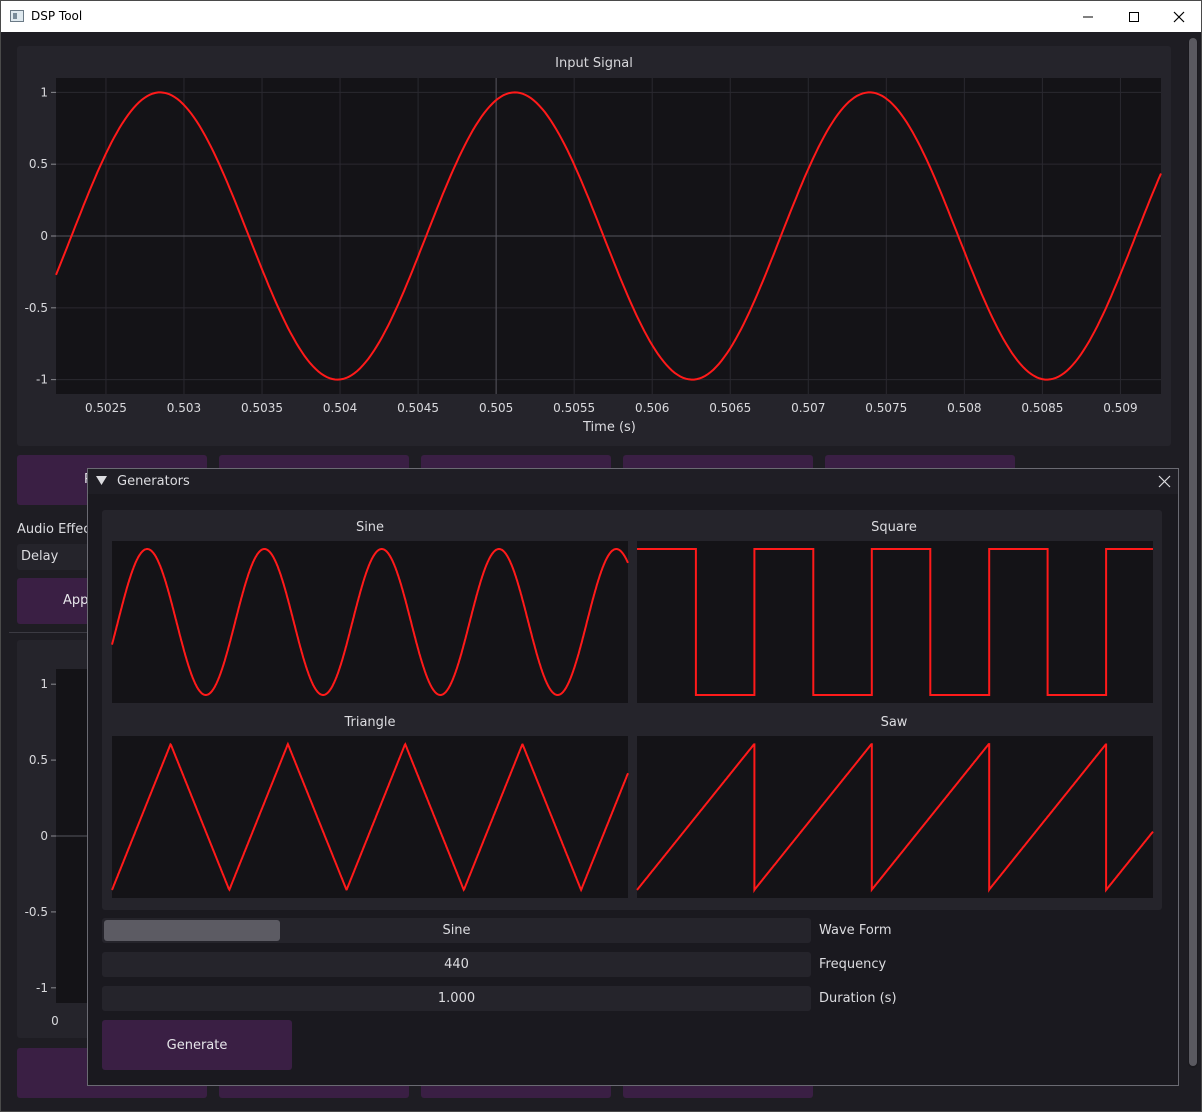 This screenshot has width=1202, height=1112. I want to click on x-tick-label: 0, so click(55, 1021).